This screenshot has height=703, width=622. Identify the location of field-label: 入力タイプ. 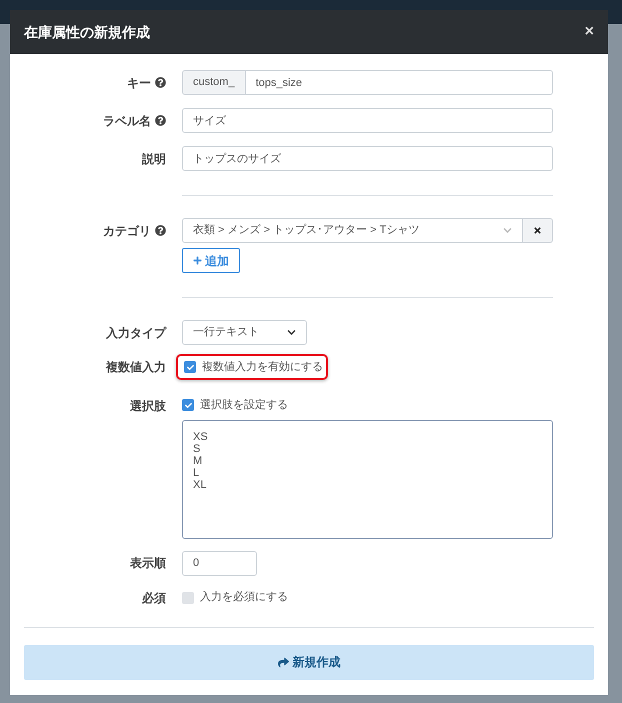
(136, 333).